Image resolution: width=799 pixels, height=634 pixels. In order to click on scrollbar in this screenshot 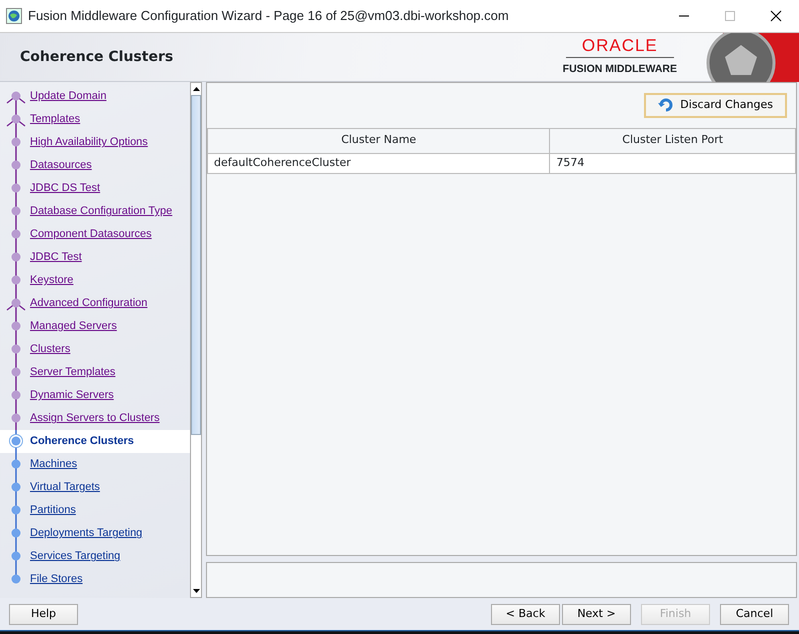, I will do `click(196, 340)`.